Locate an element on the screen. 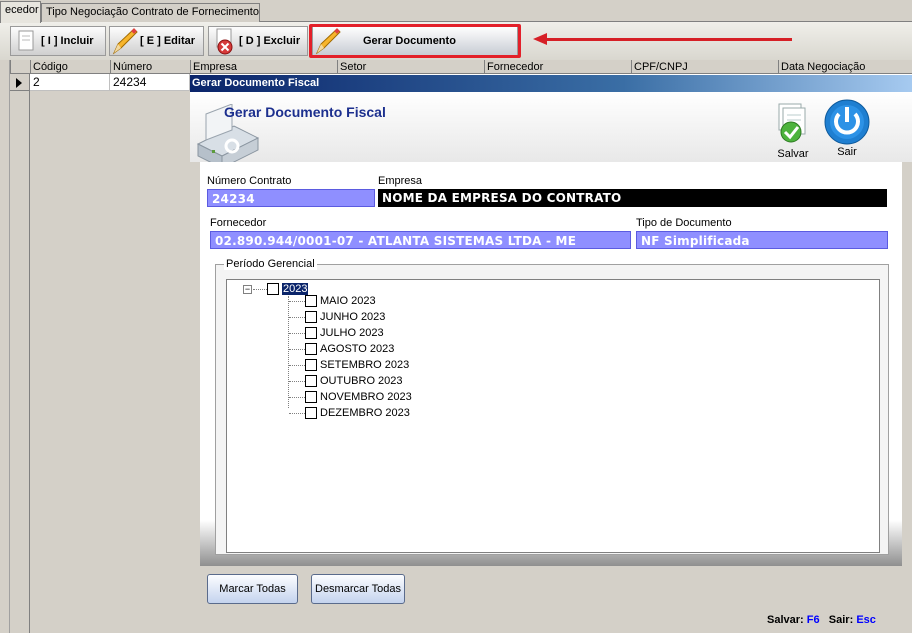  row-pointer-icon is located at coordinates (20, 82).